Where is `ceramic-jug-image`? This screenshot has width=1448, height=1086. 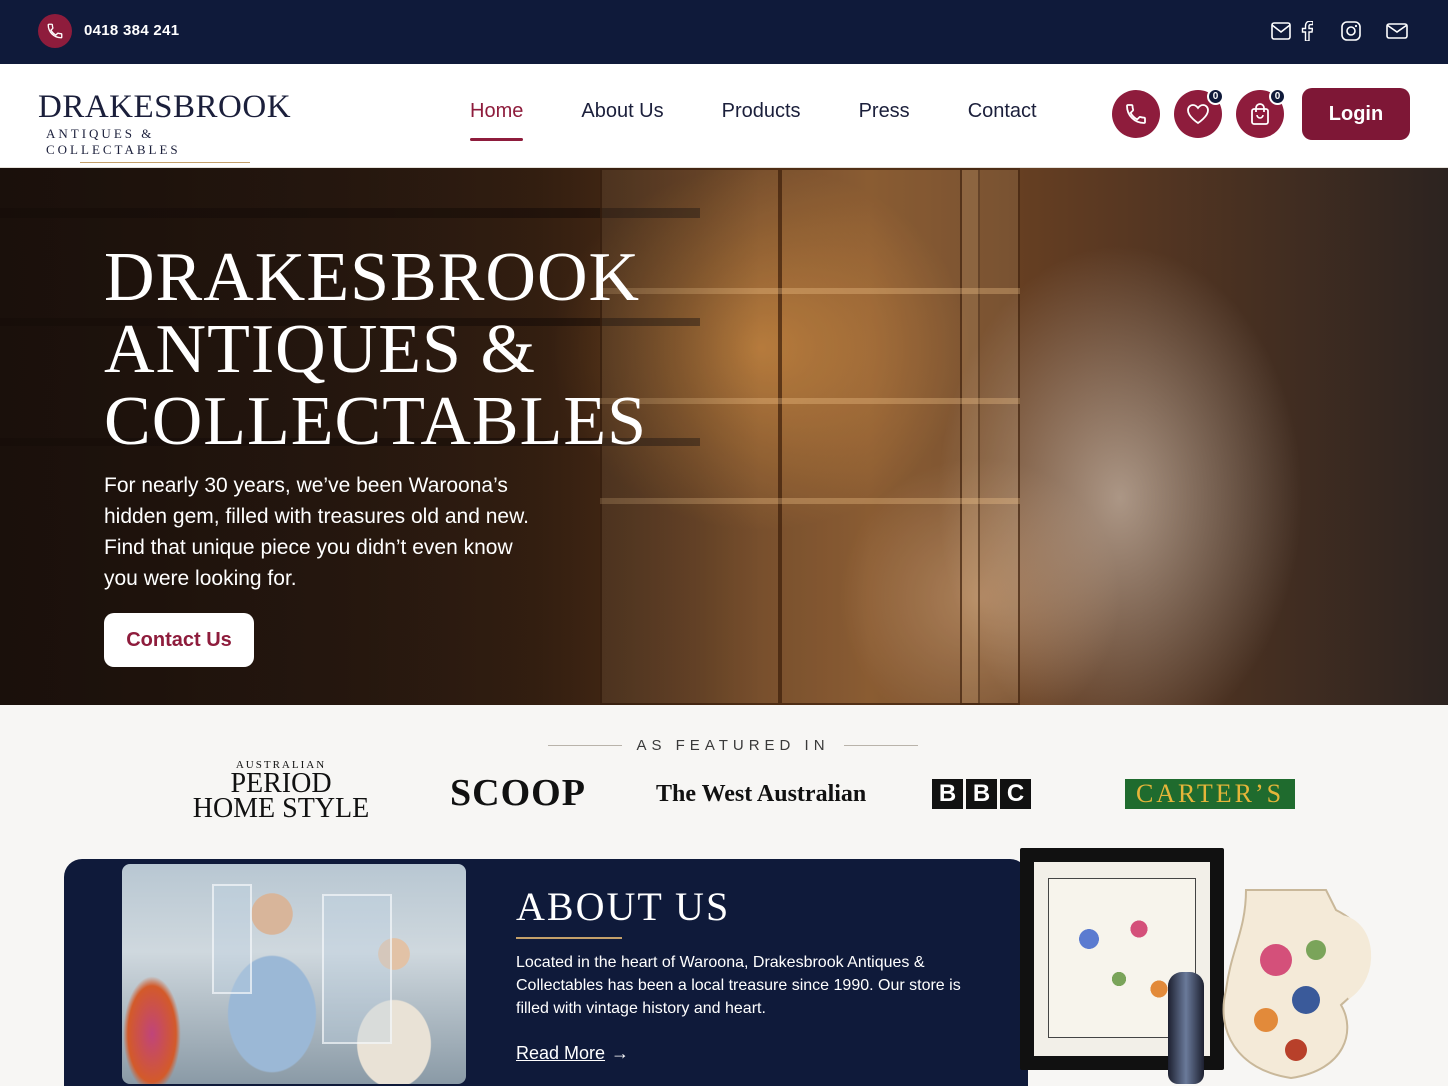 ceramic-jug-image is located at coordinates (1297, 984).